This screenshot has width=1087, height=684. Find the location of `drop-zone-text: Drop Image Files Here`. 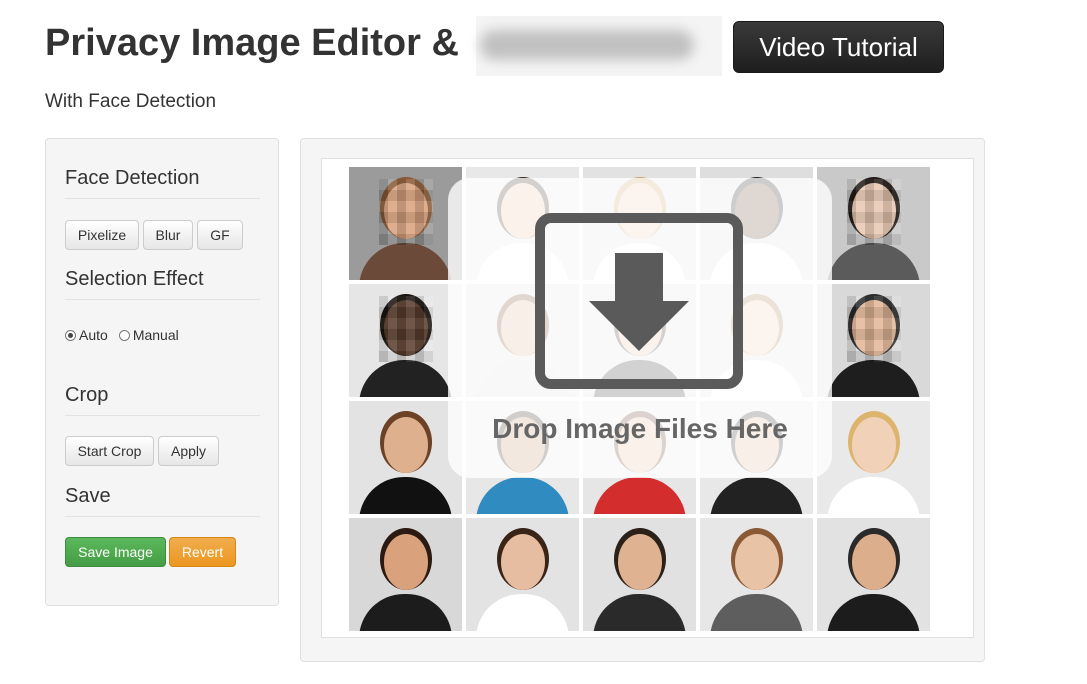

drop-zone-text: Drop Image Files Here is located at coordinates (640, 428).